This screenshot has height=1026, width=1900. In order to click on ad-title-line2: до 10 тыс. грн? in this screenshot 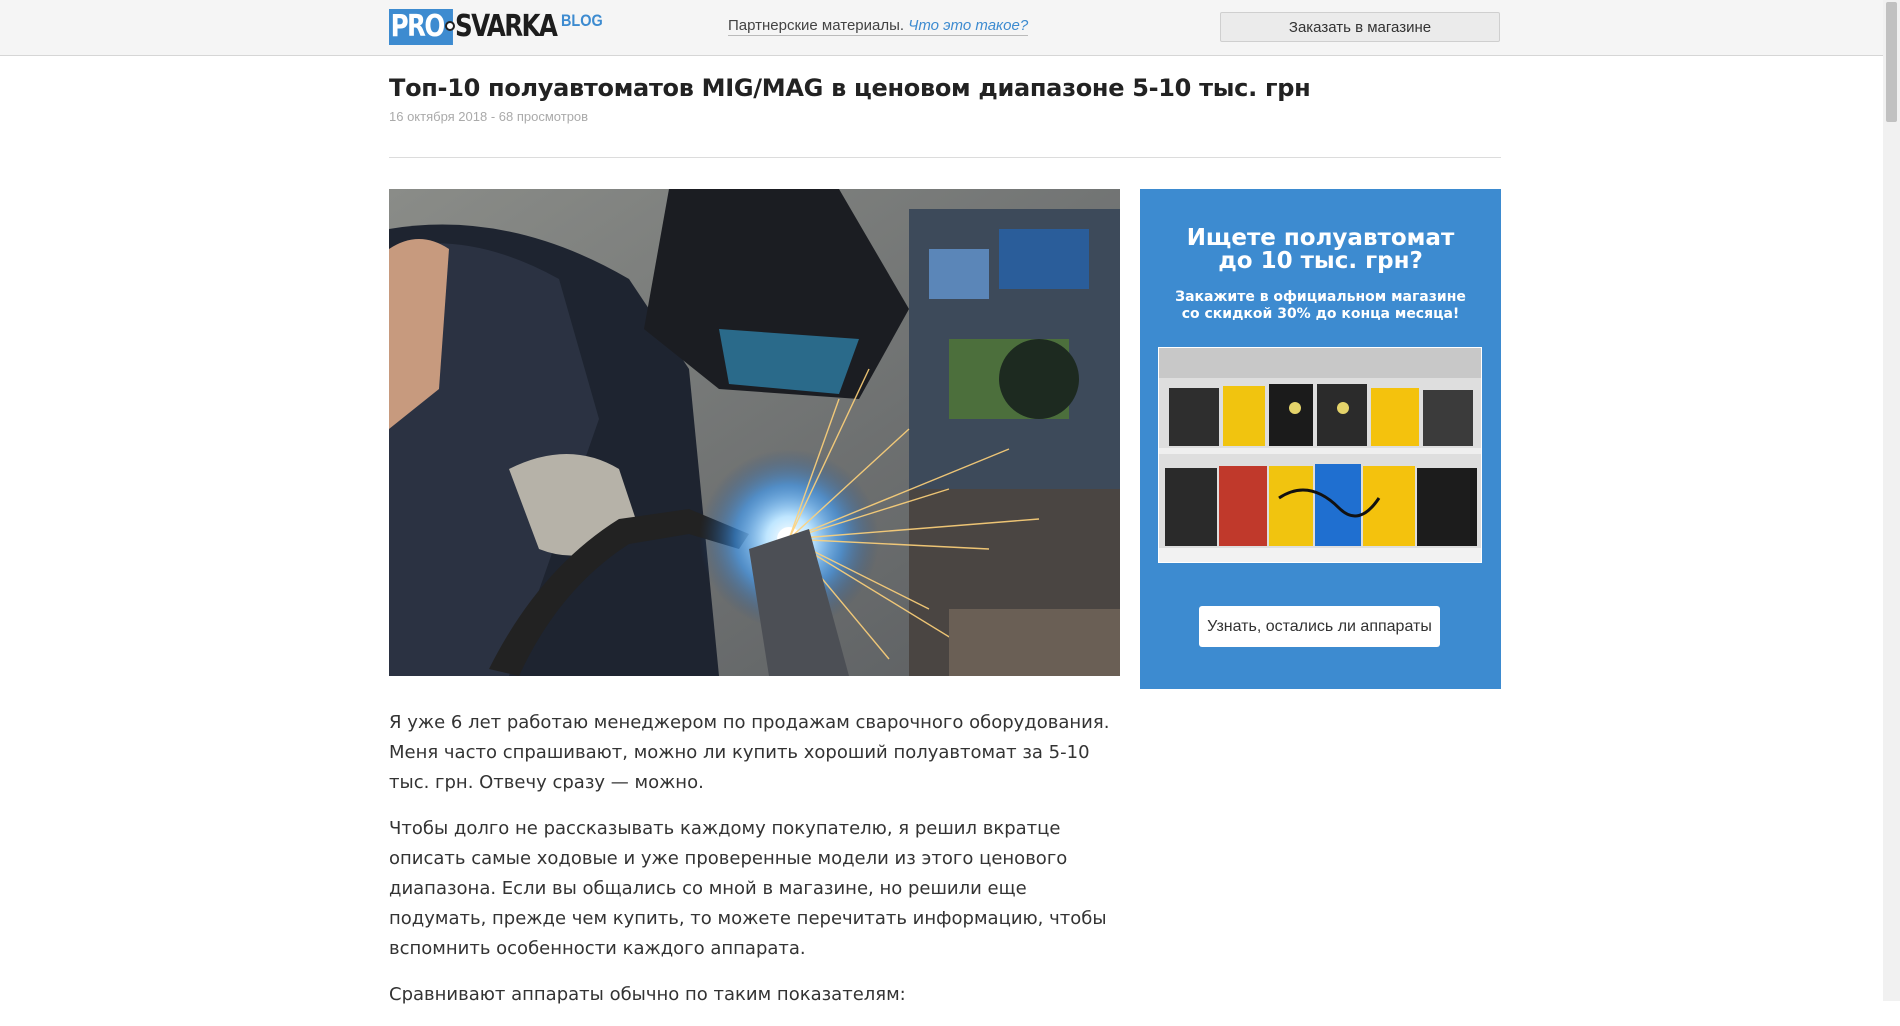, I will do `click(1320, 261)`.